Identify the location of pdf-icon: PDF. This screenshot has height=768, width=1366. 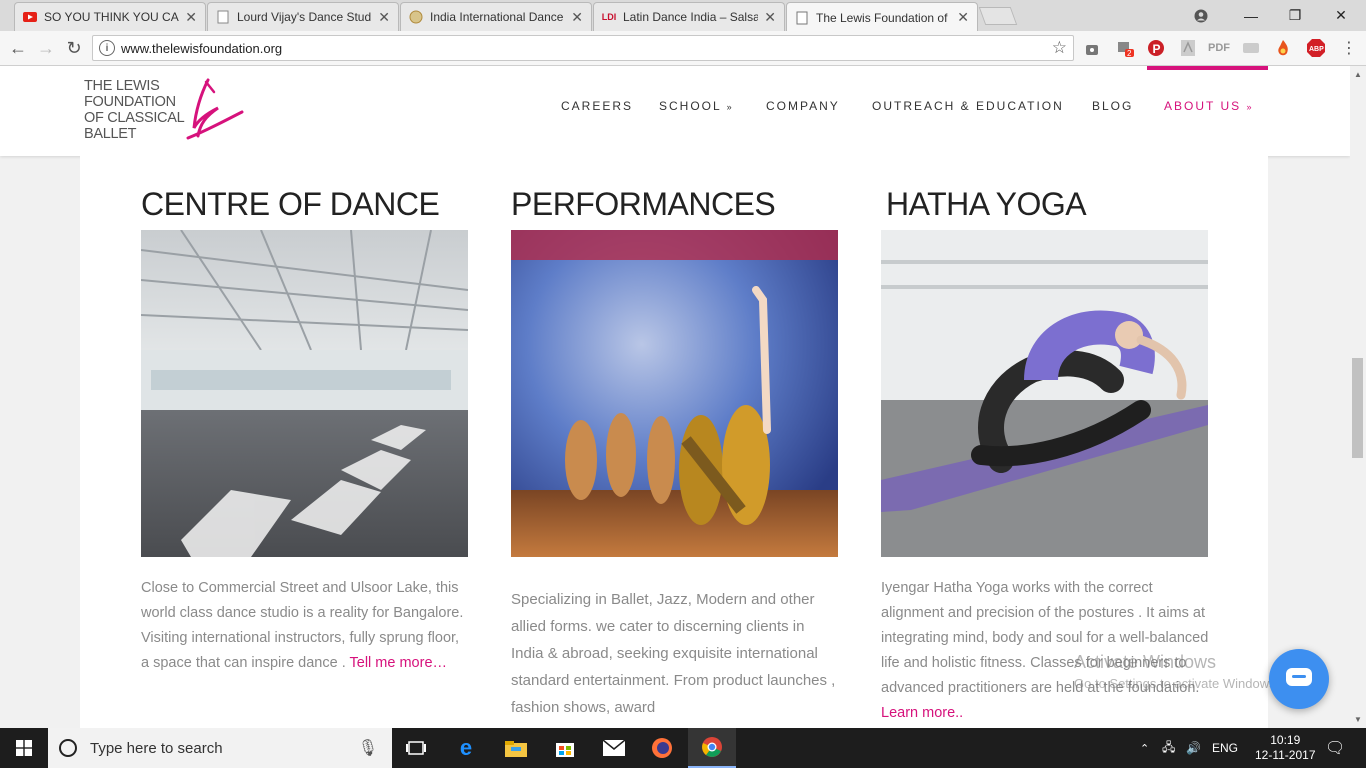
(1219, 48).